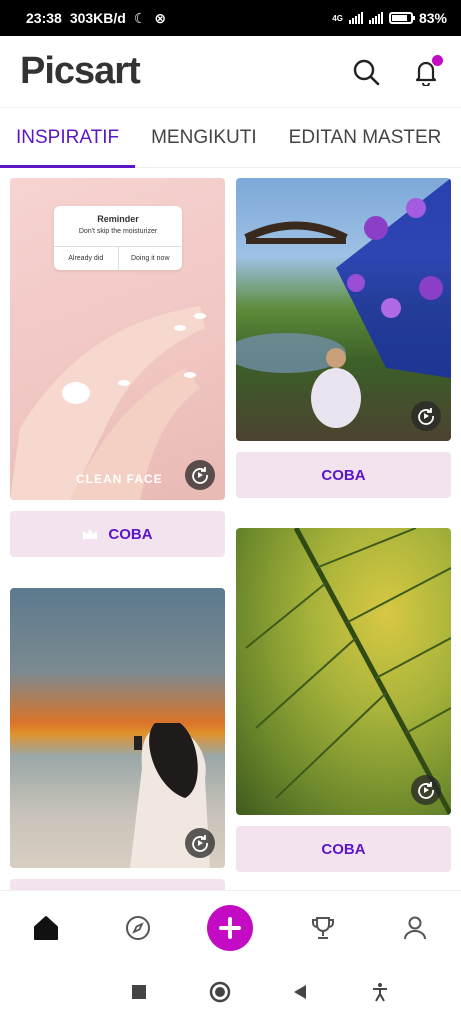  Describe the element at coordinates (97, 18) in the screenshot. I see `status-speed: 303KB/d` at that location.